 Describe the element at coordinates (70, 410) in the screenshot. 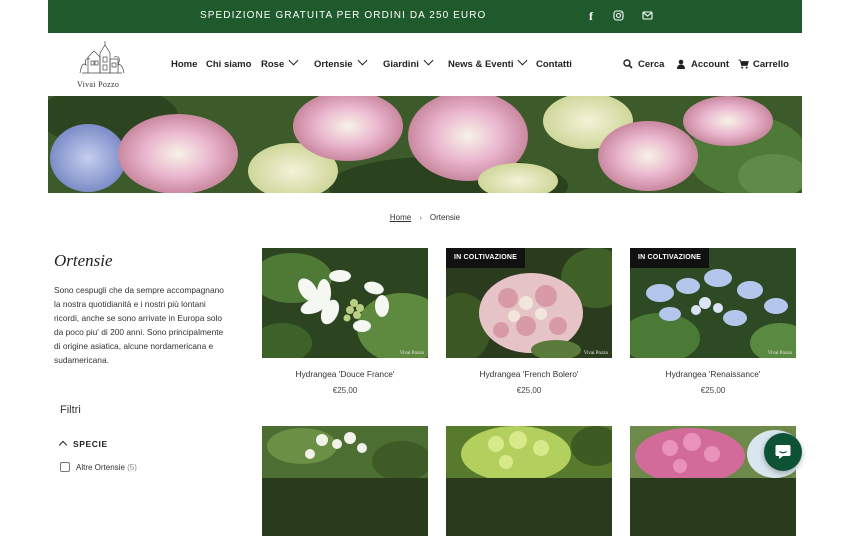

I see `filters-heading: Filtri` at that location.